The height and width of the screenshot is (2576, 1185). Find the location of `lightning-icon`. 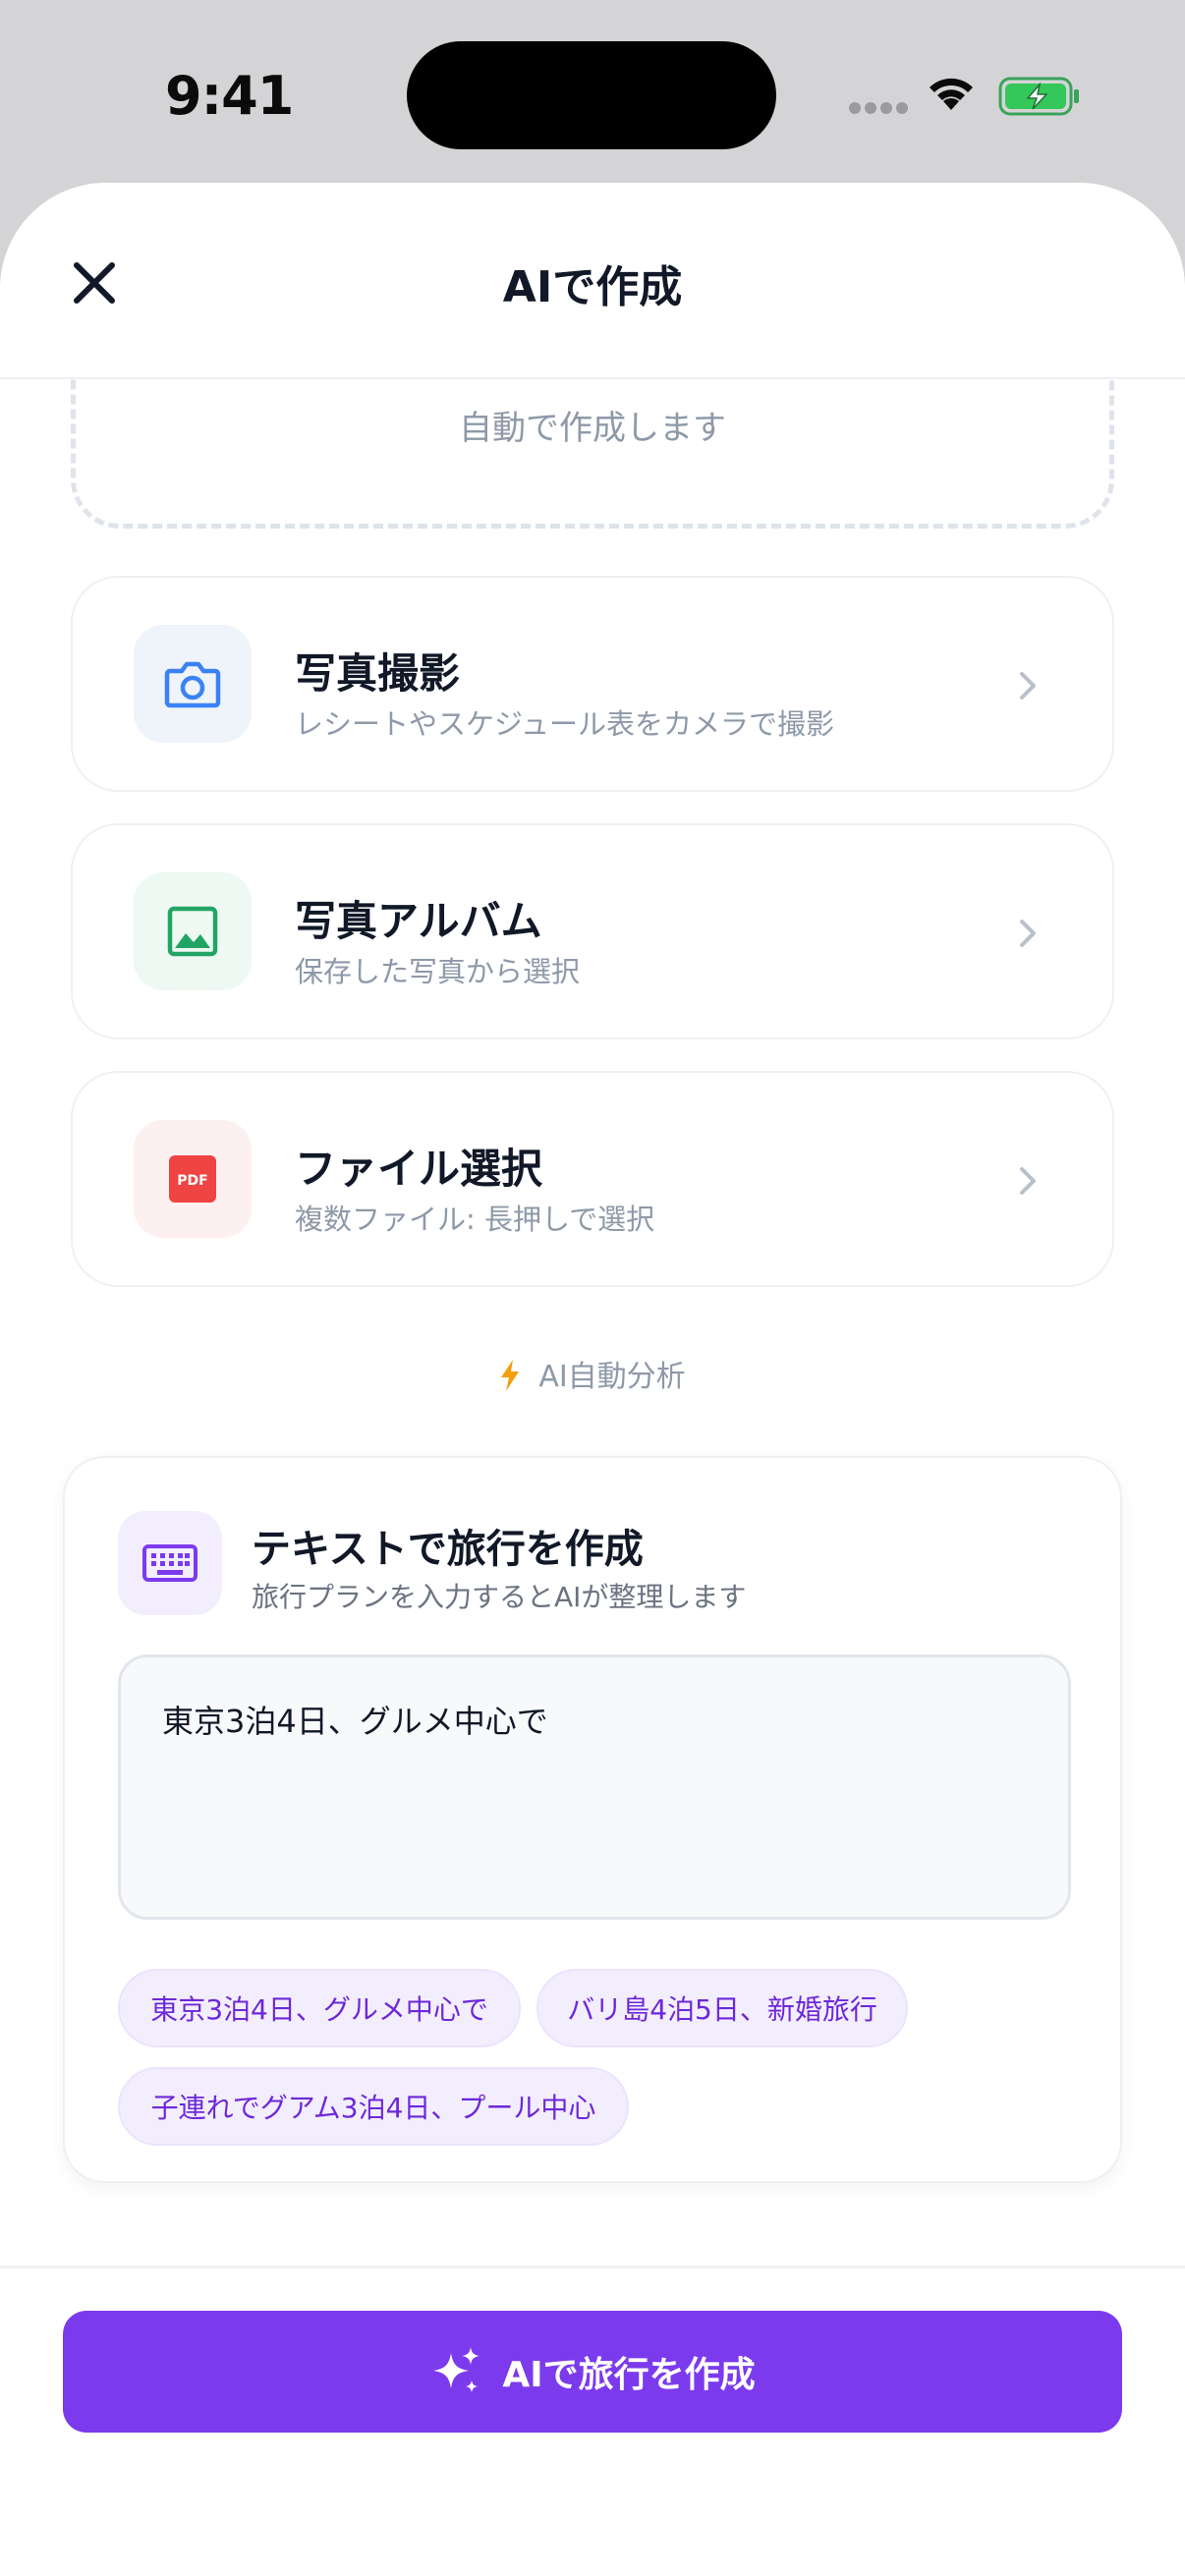

lightning-icon is located at coordinates (511, 1375).